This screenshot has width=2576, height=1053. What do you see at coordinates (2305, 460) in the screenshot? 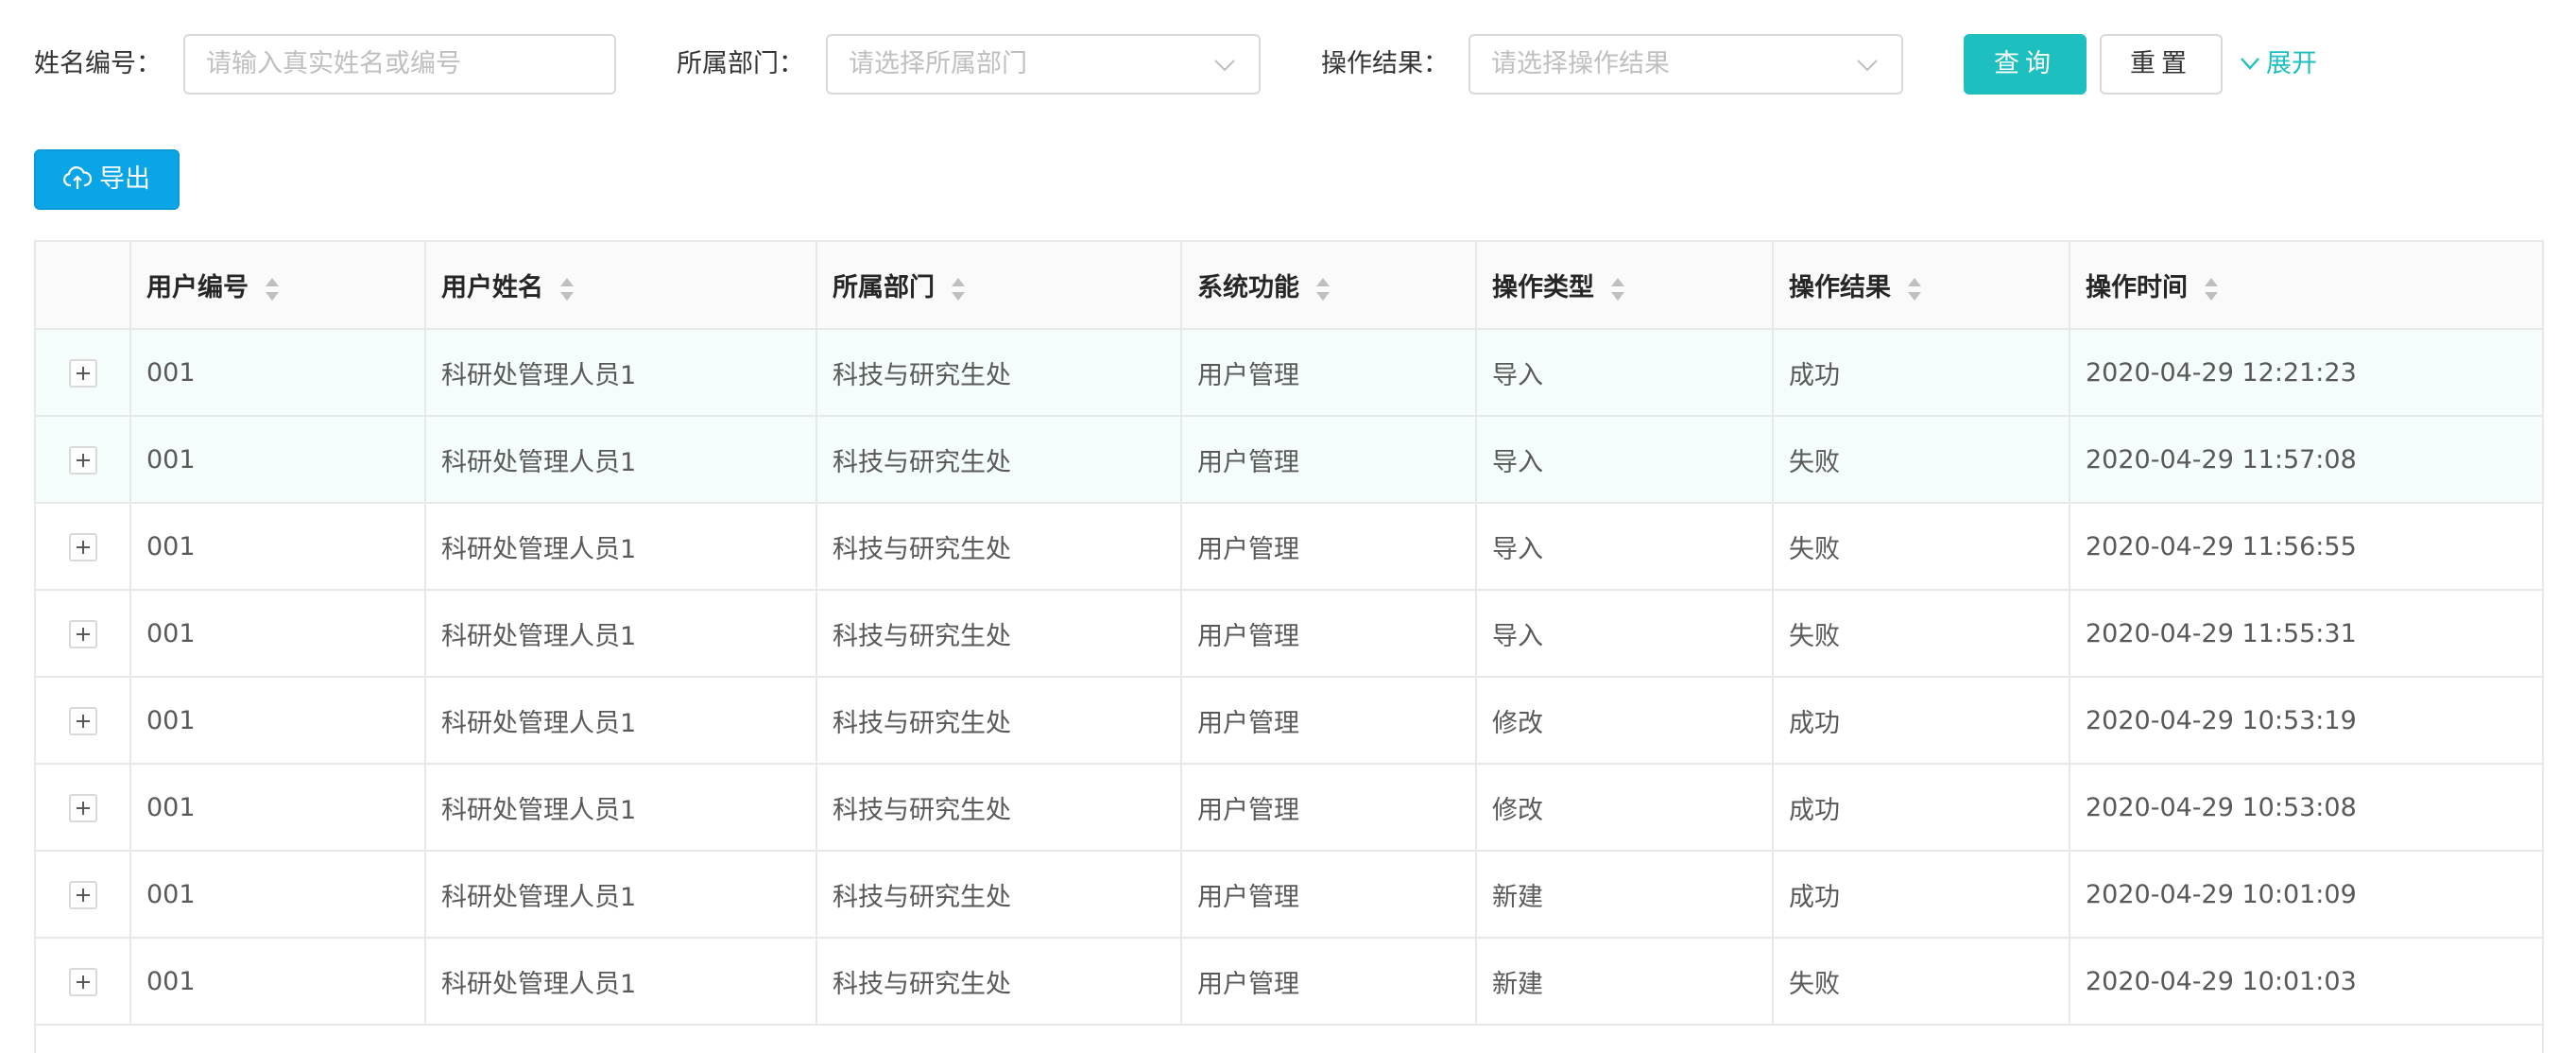
I see `cell-op-time: 2020-04-29 11:57:08` at bounding box center [2305, 460].